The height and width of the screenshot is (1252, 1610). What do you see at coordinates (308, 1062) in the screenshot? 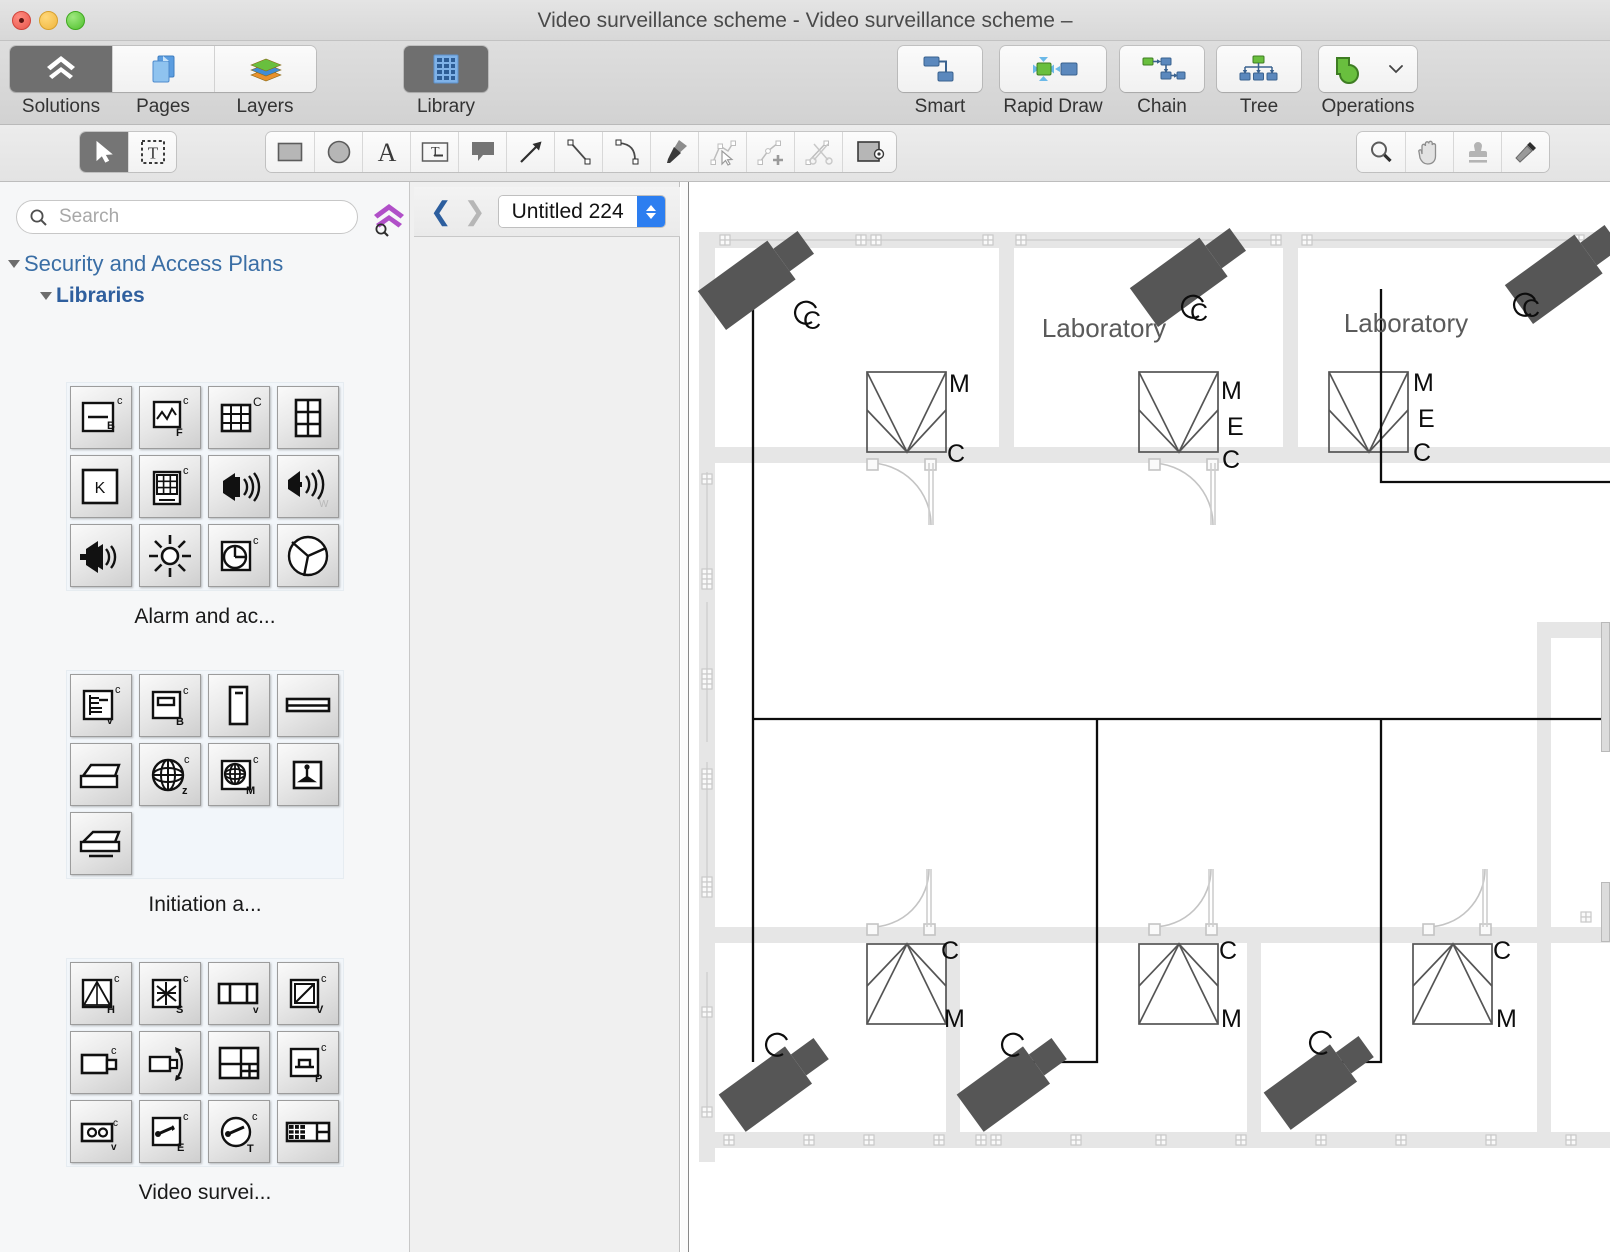
I see `library-icon-monitor-stand-c-p: c P` at bounding box center [308, 1062].